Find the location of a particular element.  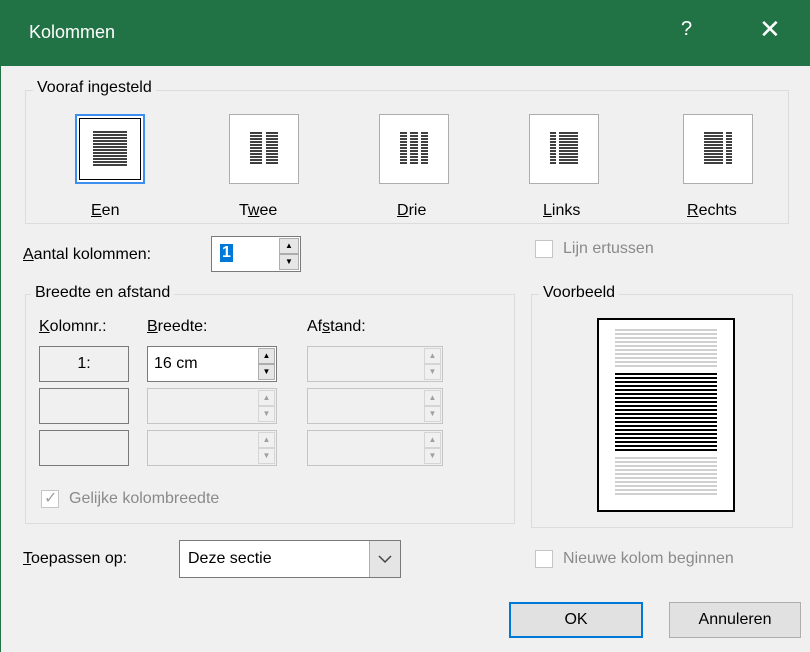

preset-links-label: Links is located at coordinates (562, 210).